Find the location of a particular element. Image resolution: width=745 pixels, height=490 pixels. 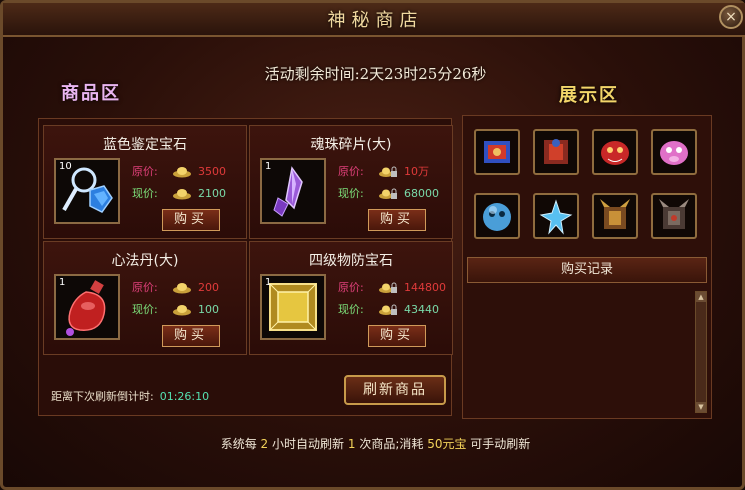

original-price-row: 原价: 144800 is located at coordinates (392, 287).